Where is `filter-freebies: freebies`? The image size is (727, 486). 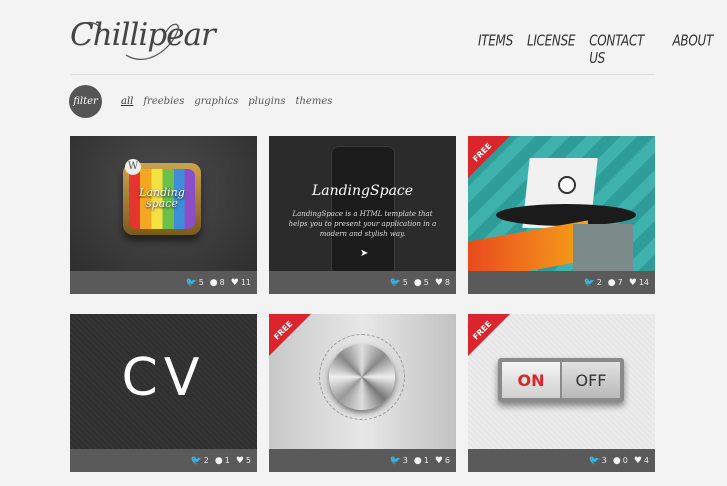 filter-freebies: freebies is located at coordinates (163, 101).